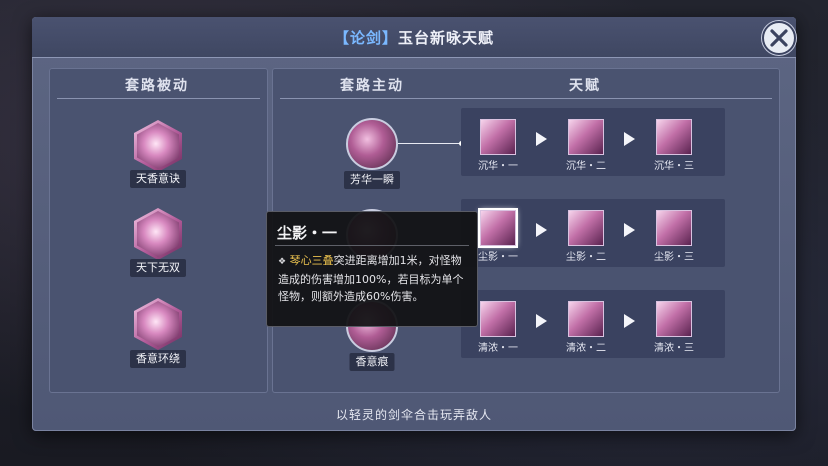  I want to click on tooltip-highlight: 琴心三叠, so click(311, 260).